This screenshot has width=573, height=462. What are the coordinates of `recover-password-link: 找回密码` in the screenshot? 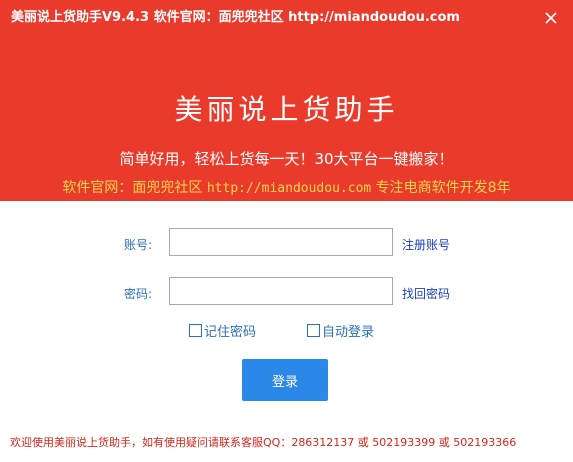 It's located at (426, 293).